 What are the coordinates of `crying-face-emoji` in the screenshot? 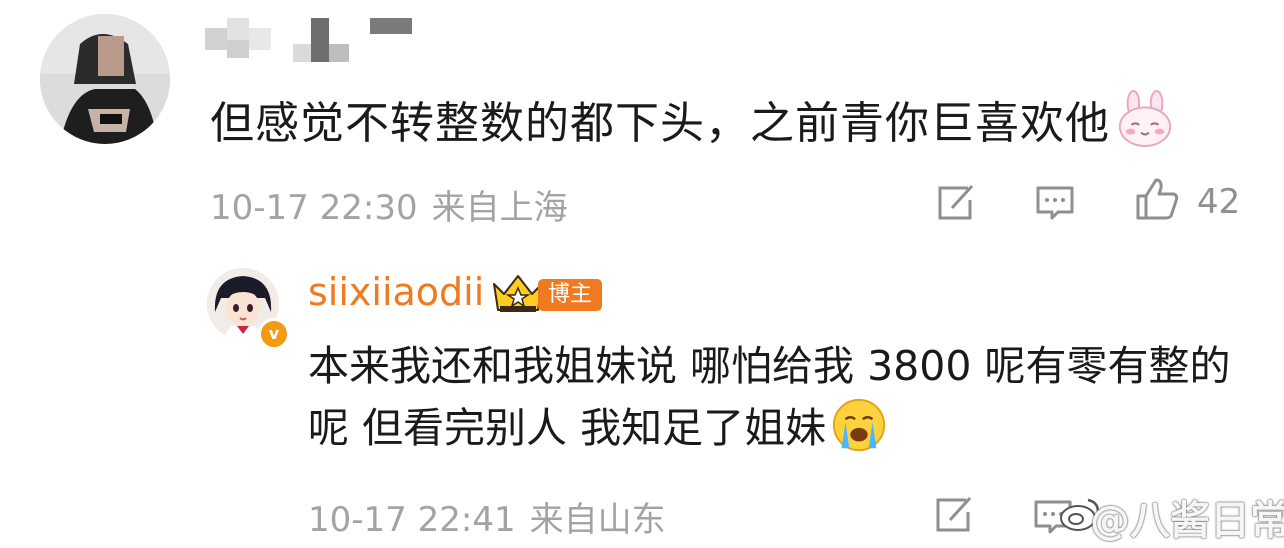 It's located at (859, 425).